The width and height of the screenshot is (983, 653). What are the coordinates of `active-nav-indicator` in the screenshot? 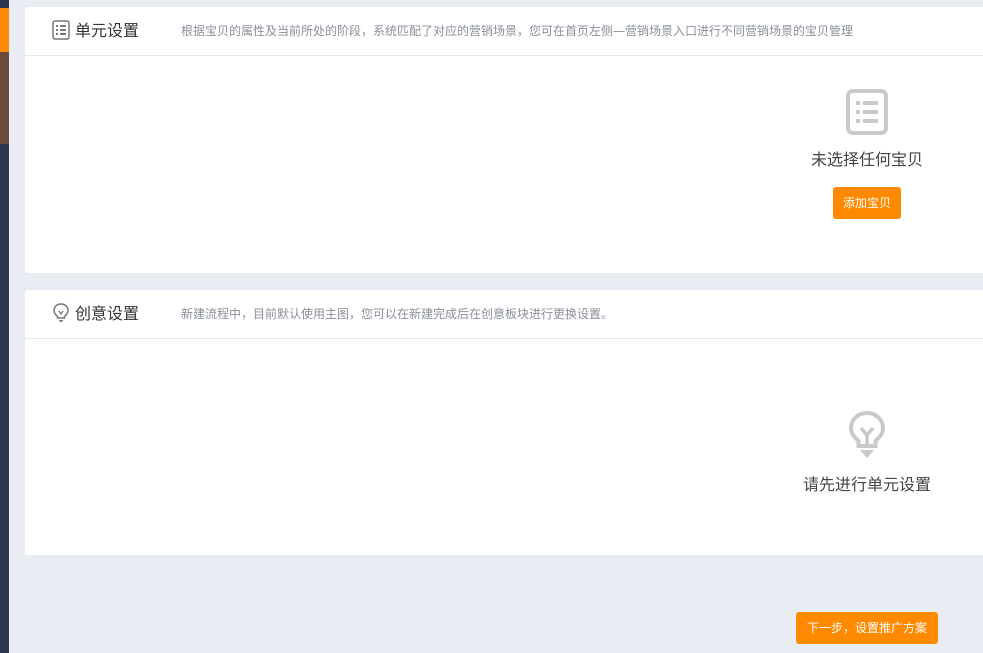 It's located at (4, 30).